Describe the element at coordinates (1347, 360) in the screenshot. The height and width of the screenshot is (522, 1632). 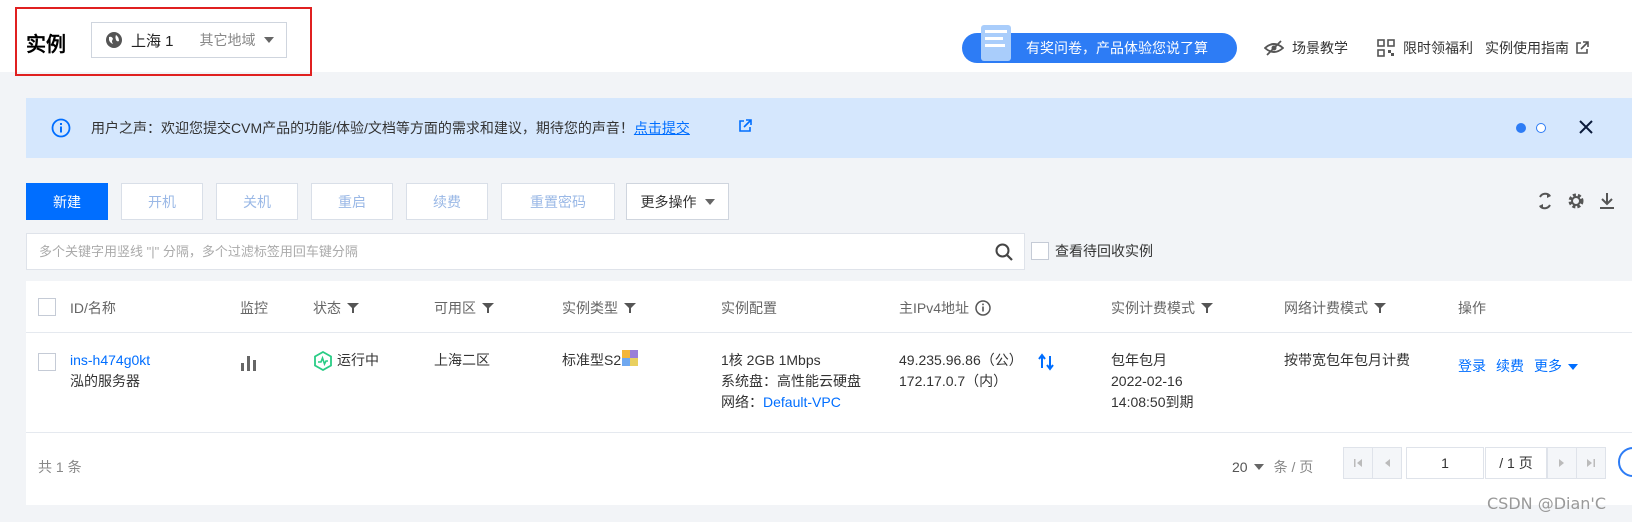
I see `net-billing-cell: 按带宽包年包月计费` at that location.